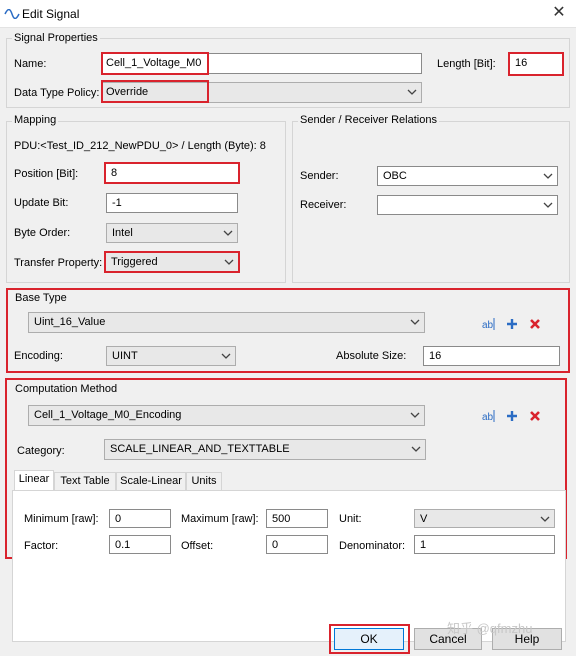 This screenshot has height=656, width=576. Describe the element at coordinates (42, 233) in the screenshot. I see `byte-order-label: Byte Order:` at that location.